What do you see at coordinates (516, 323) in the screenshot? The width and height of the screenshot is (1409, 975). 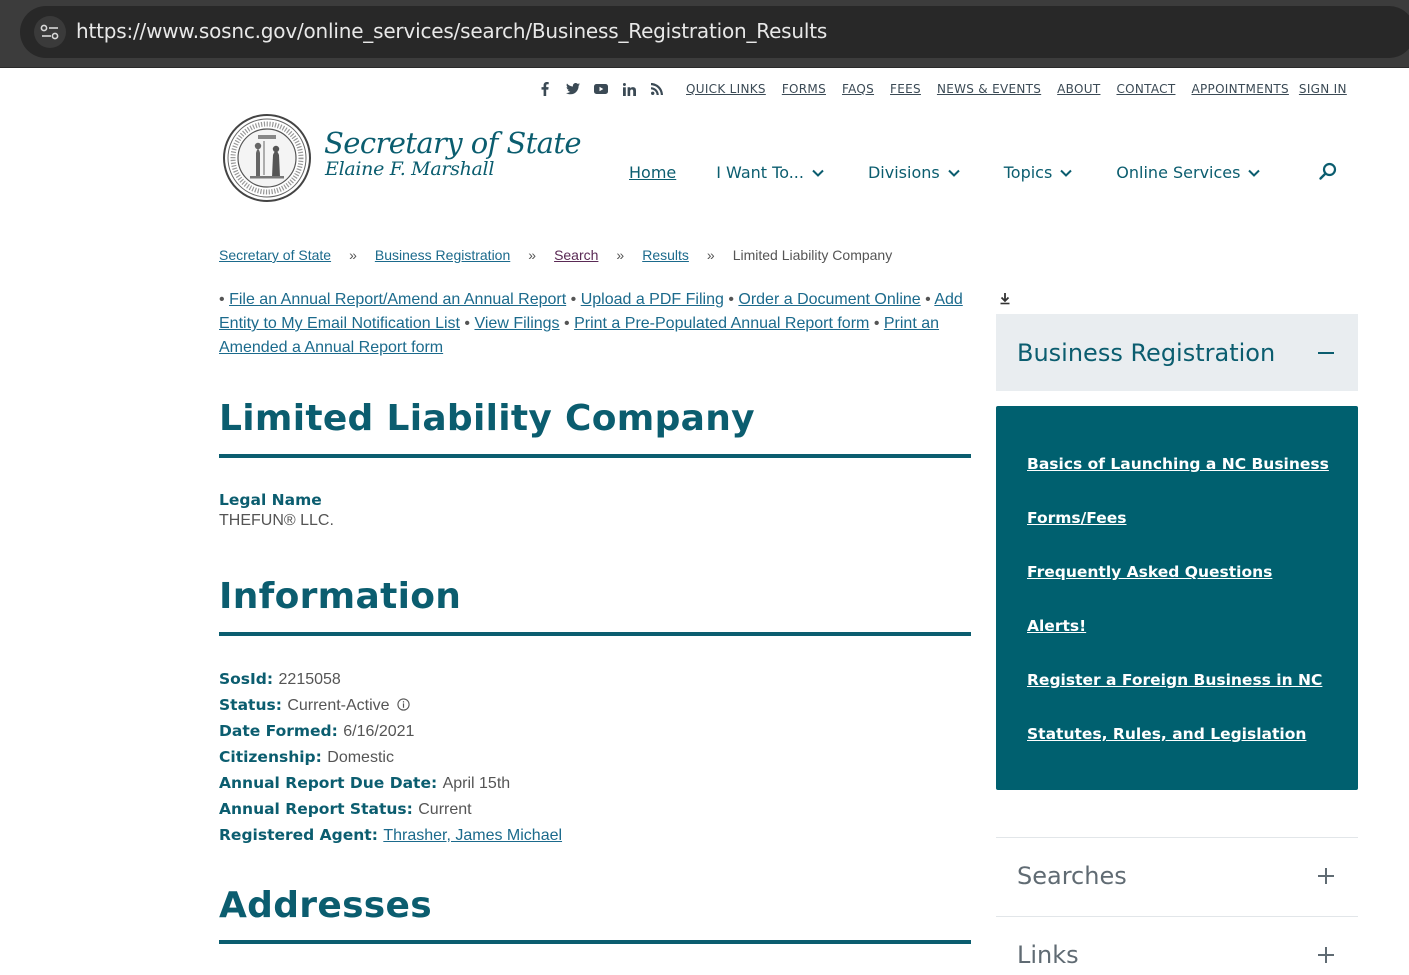 I see `view-filings-link: View Filings` at bounding box center [516, 323].